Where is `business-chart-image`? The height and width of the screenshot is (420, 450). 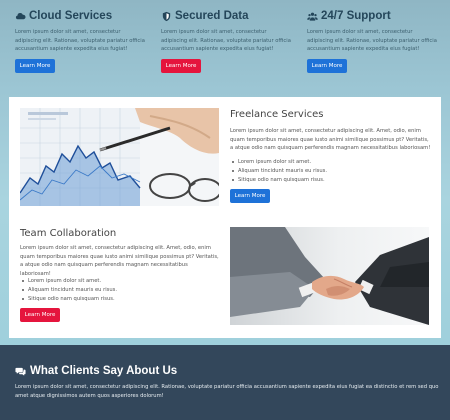 business-chart-image is located at coordinates (119, 157).